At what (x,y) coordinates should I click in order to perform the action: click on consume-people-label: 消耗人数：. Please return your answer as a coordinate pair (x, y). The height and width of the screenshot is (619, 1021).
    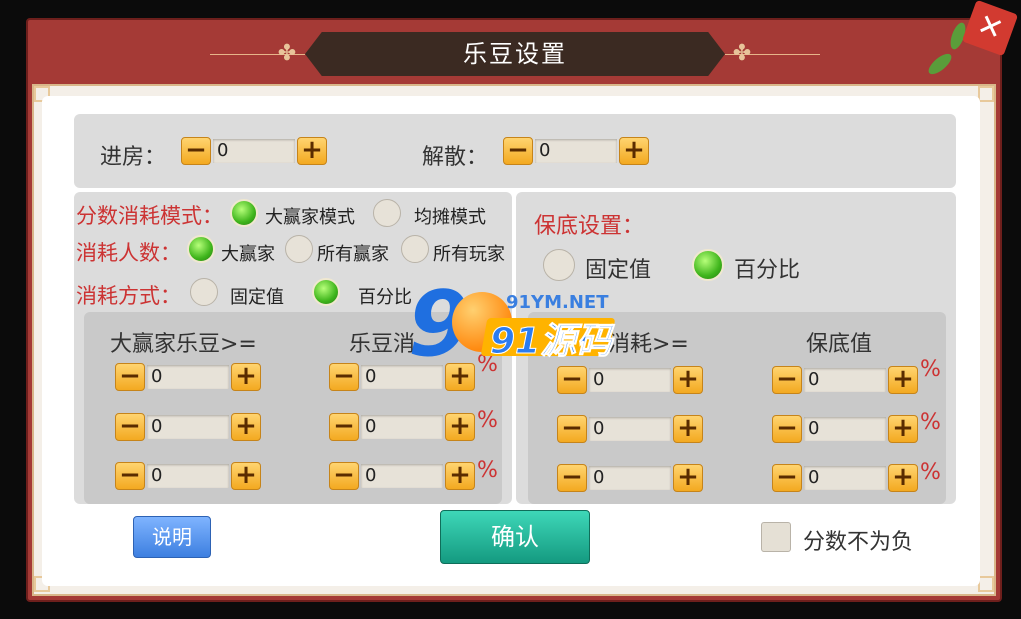
    Looking at the image, I should click on (128, 253).